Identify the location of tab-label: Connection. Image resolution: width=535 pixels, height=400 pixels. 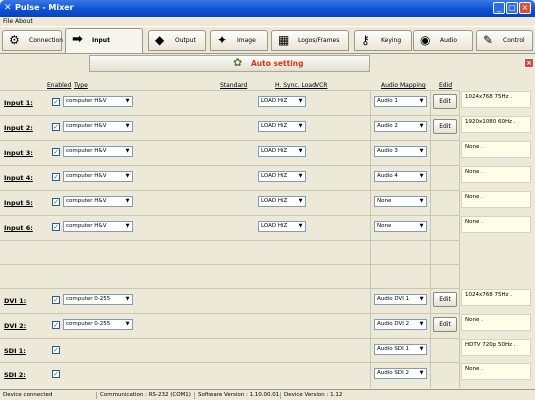
(46, 40).